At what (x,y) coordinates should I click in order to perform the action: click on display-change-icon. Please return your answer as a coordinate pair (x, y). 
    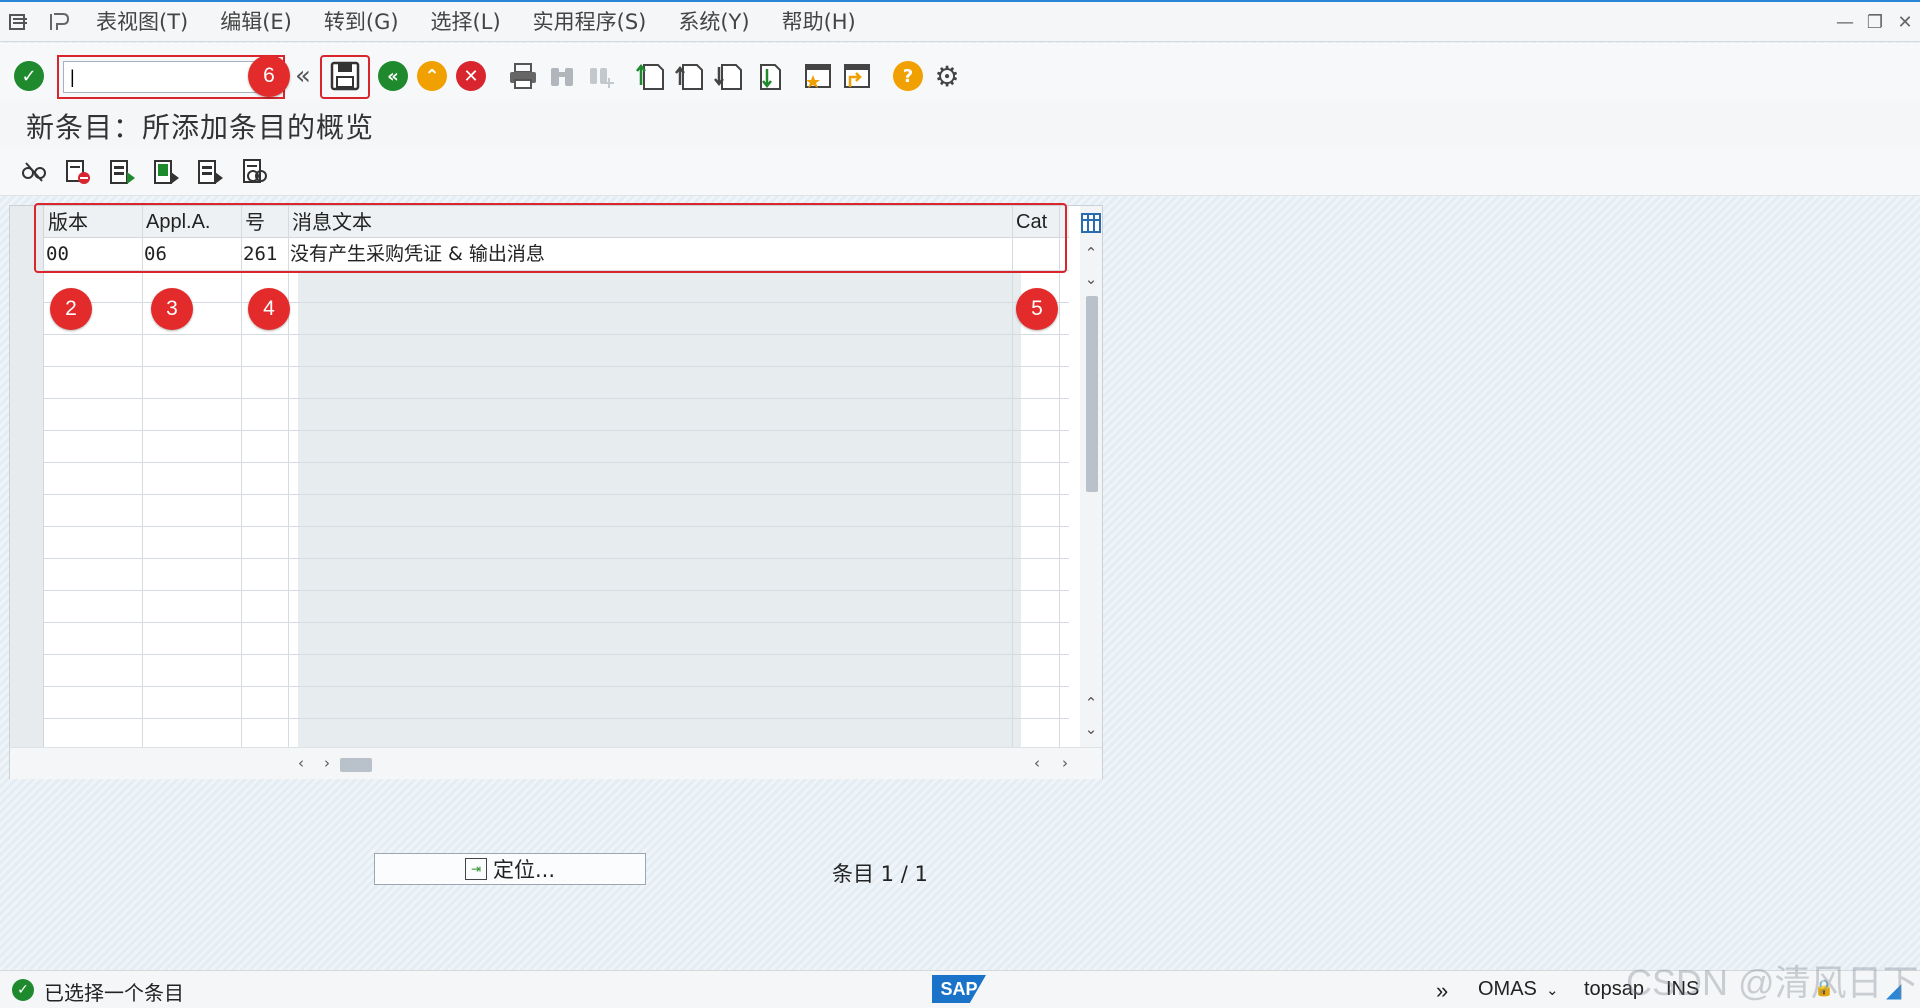
    Looking at the image, I should click on (34, 172).